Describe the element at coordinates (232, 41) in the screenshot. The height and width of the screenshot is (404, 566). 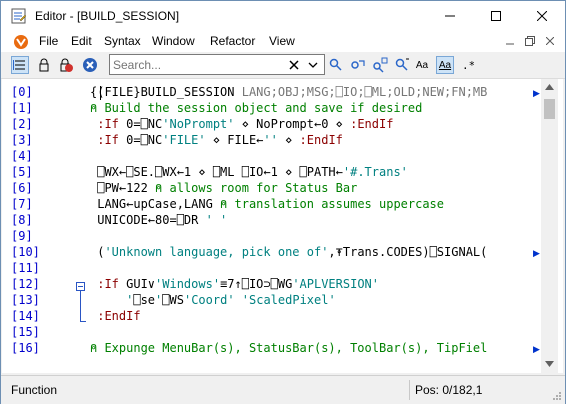
I see `menu-refactor: Refactor` at that location.